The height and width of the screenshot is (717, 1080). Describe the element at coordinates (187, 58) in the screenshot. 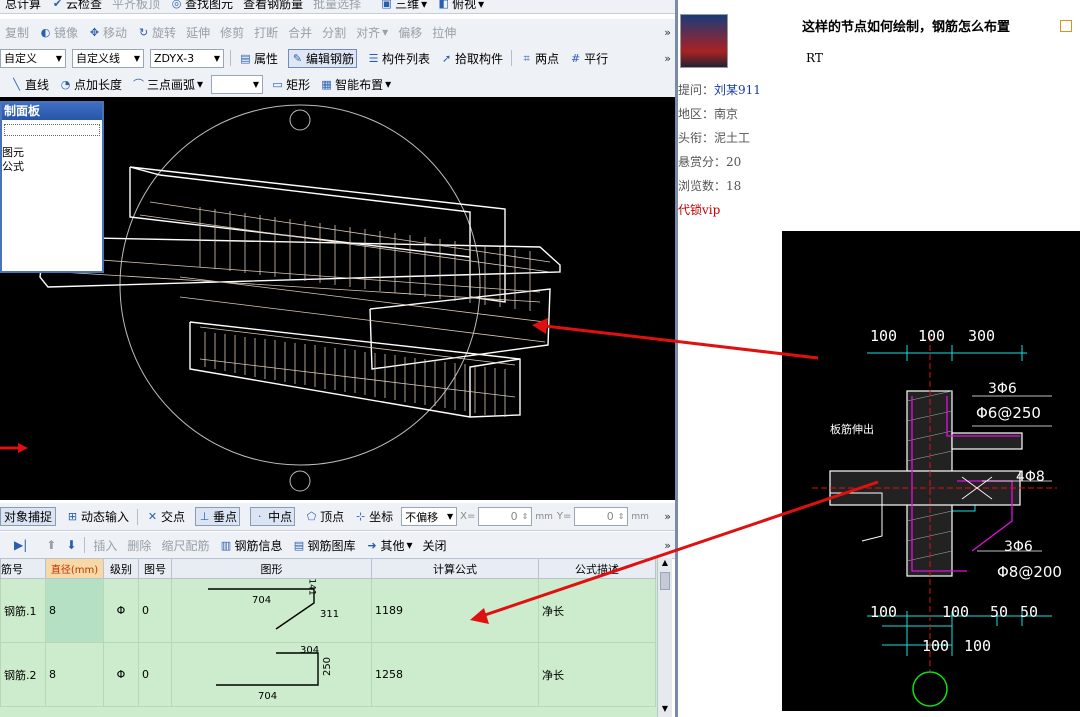

I see `element-combo: ZDYX-3 ▼` at that location.